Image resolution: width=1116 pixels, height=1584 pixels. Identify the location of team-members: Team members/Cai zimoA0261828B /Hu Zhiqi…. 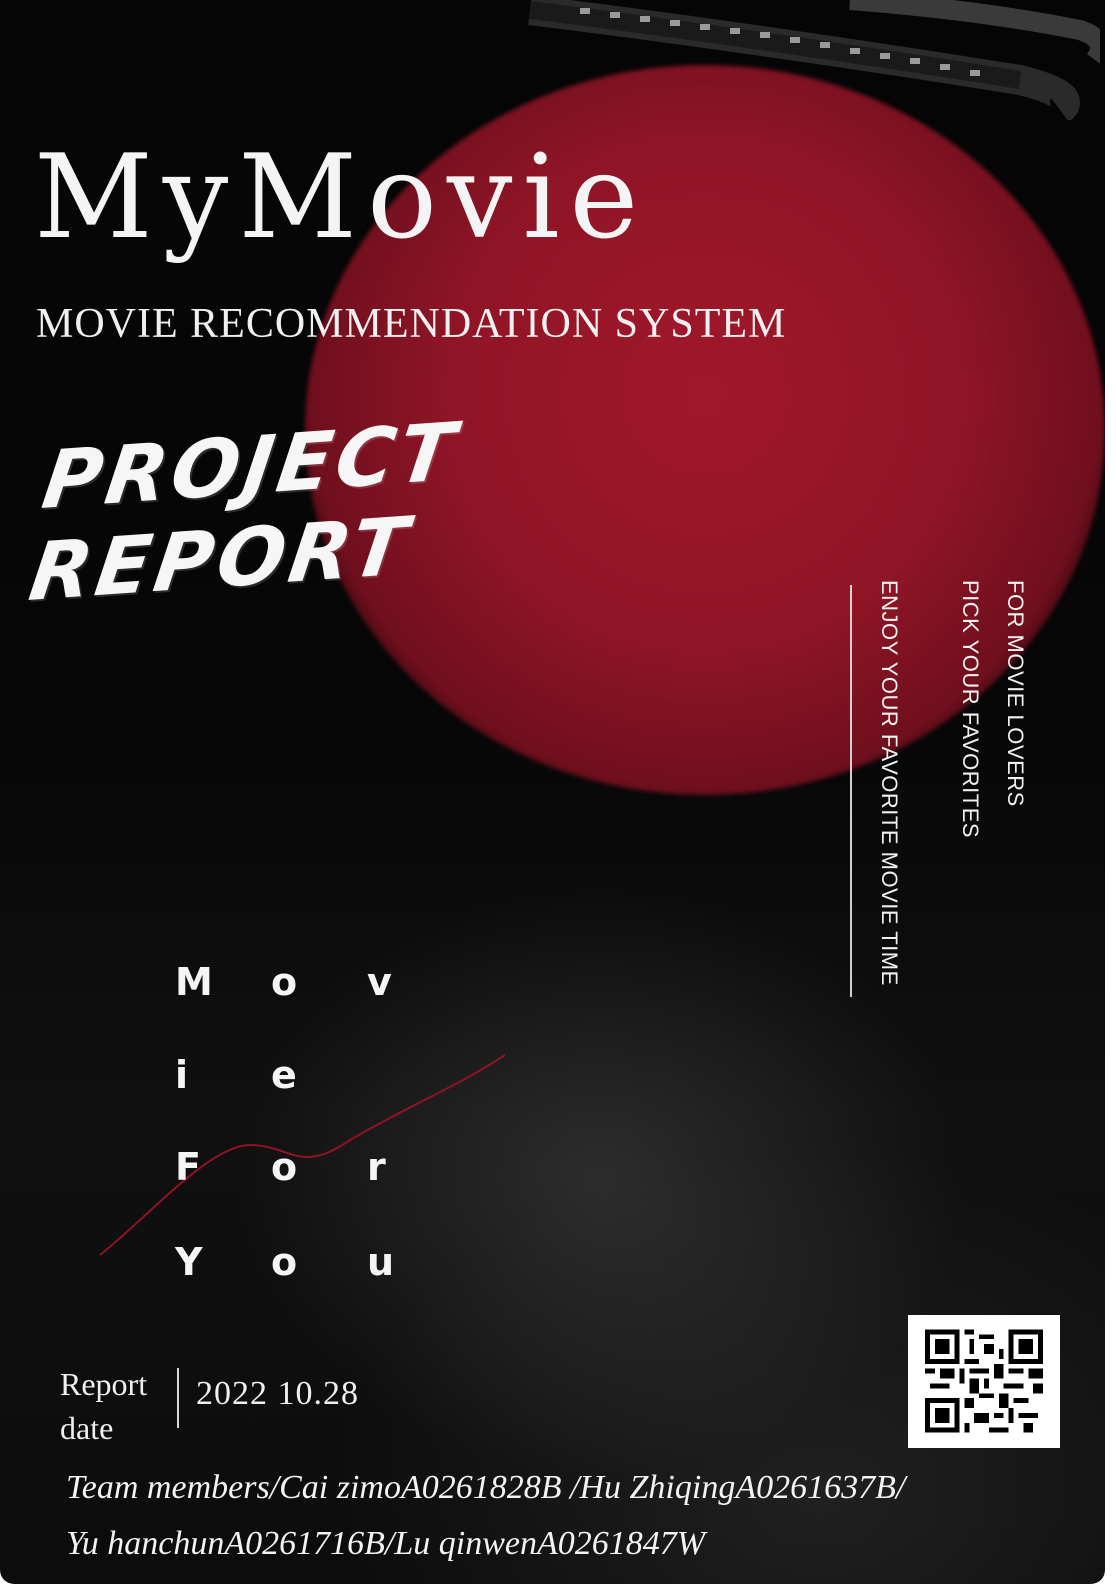
(485, 1516).